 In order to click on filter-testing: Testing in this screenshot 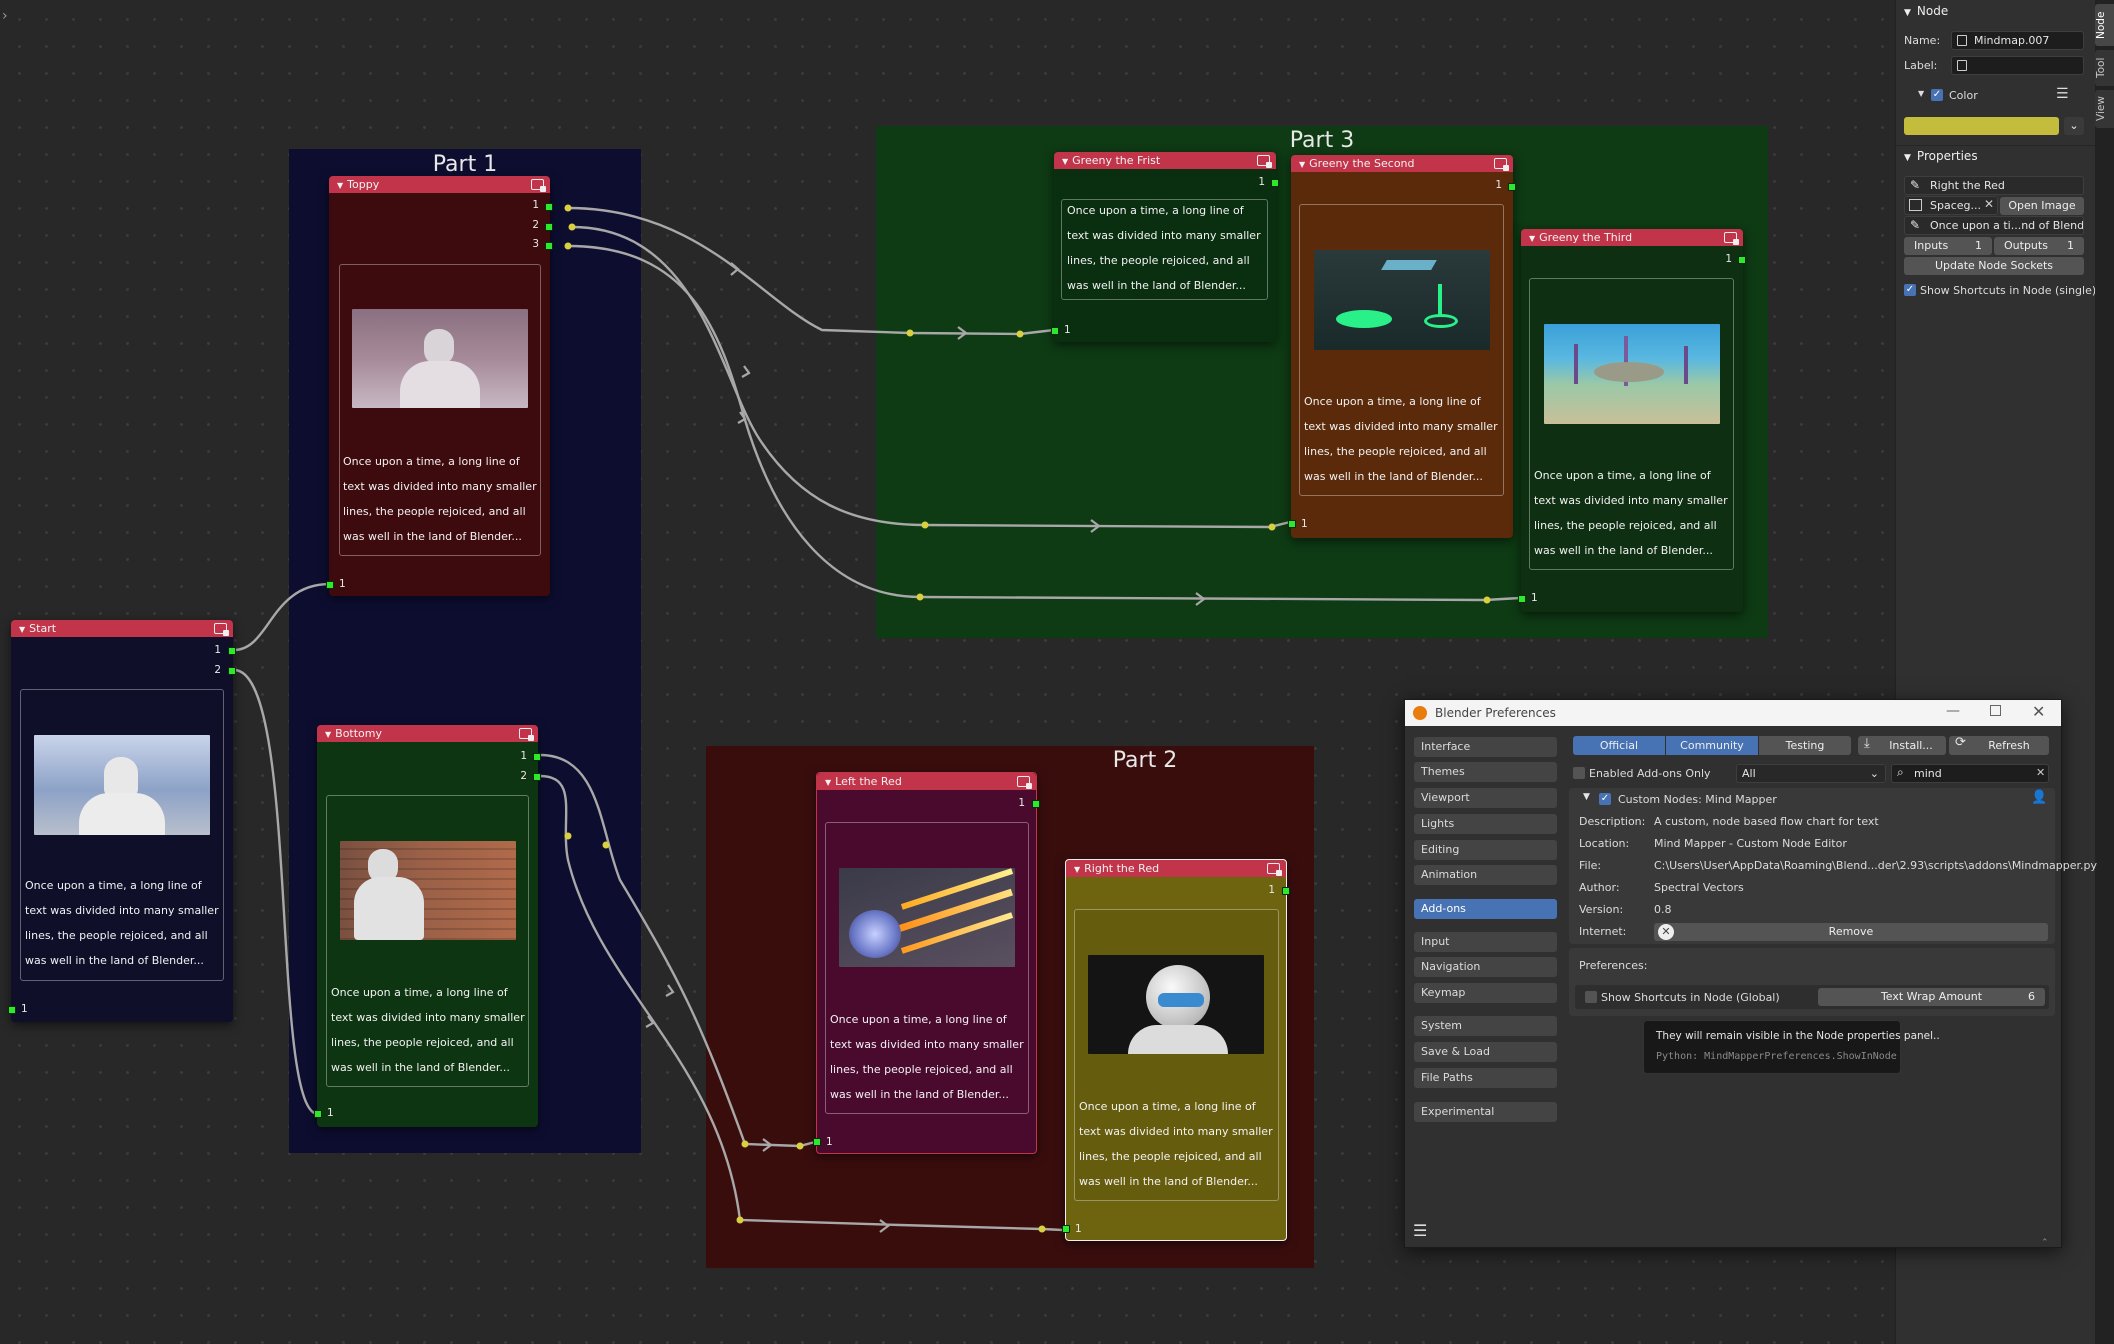, I will do `click(1805, 745)`.